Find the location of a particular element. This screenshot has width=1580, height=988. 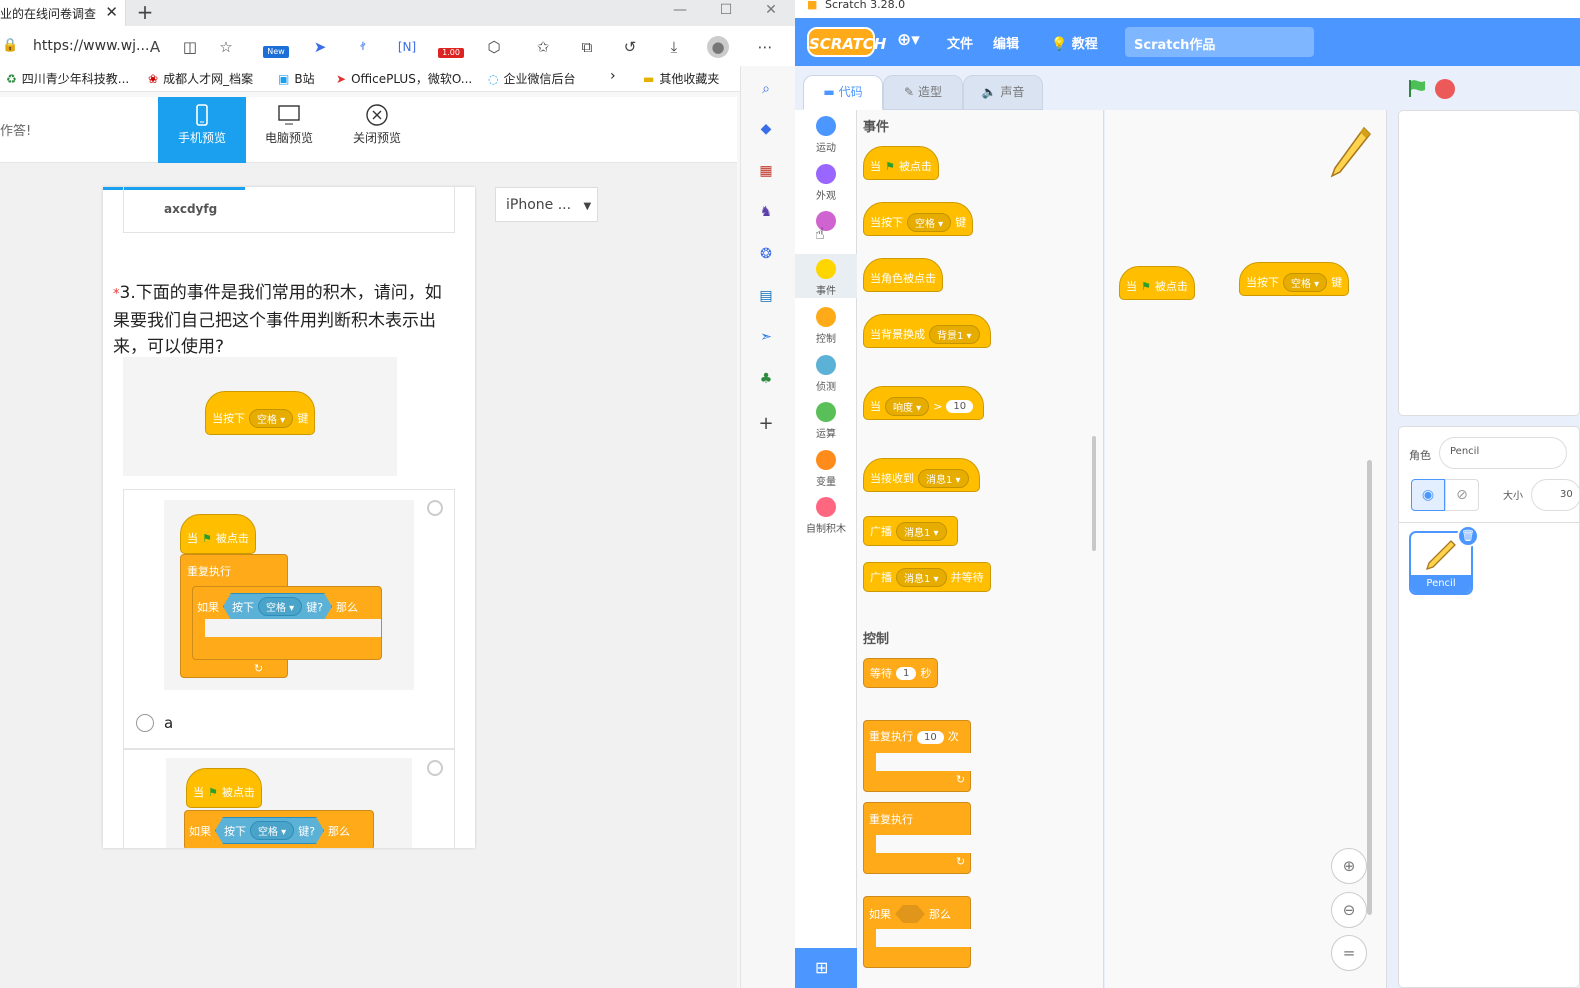

price-extension-icon: 1.00 is located at coordinates (451, 47).